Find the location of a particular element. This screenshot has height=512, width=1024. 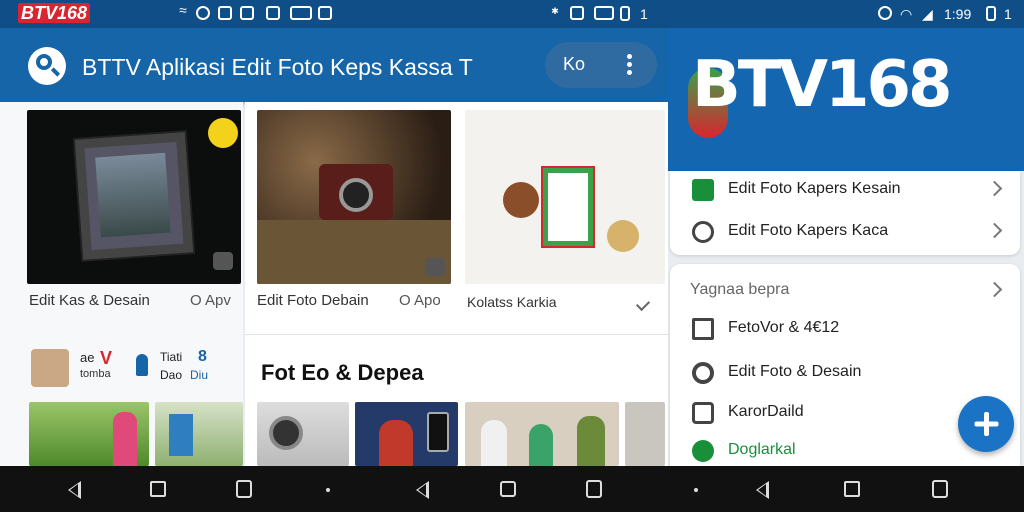

kiosk-thumb is located at coordinates (199, 434).